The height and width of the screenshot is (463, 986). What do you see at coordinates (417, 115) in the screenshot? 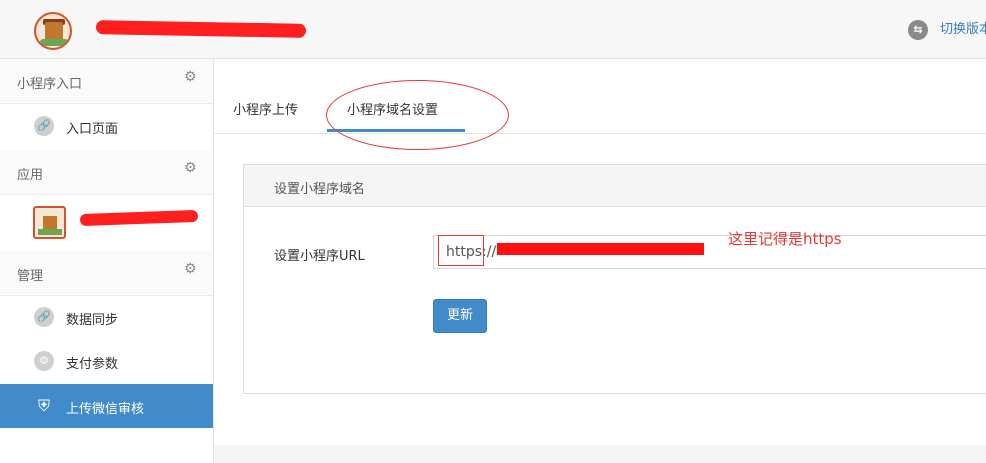
I see `annotation-circle` at bounding box center [417, 115].